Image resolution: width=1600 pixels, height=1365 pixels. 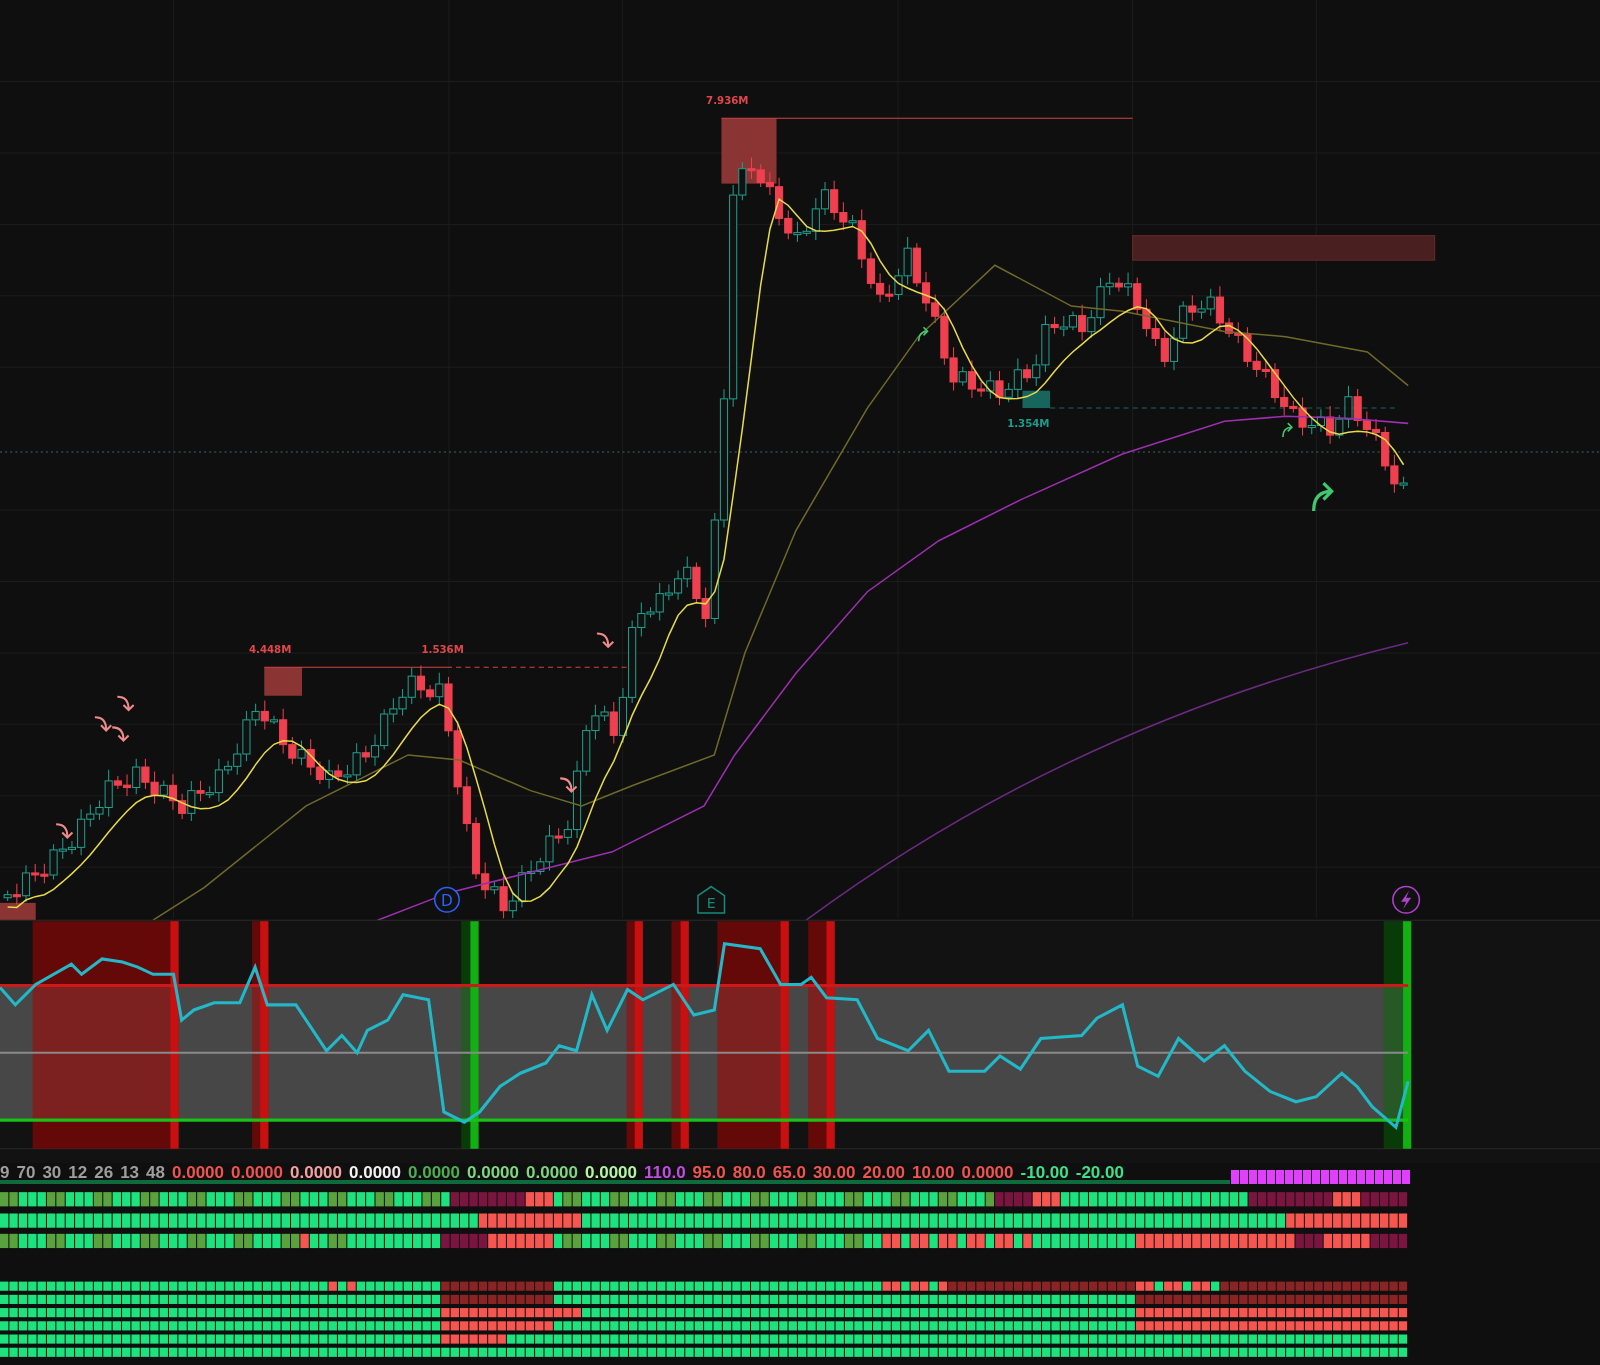 I want to click on indicator-value: 26, so click(x=104, y=1172).